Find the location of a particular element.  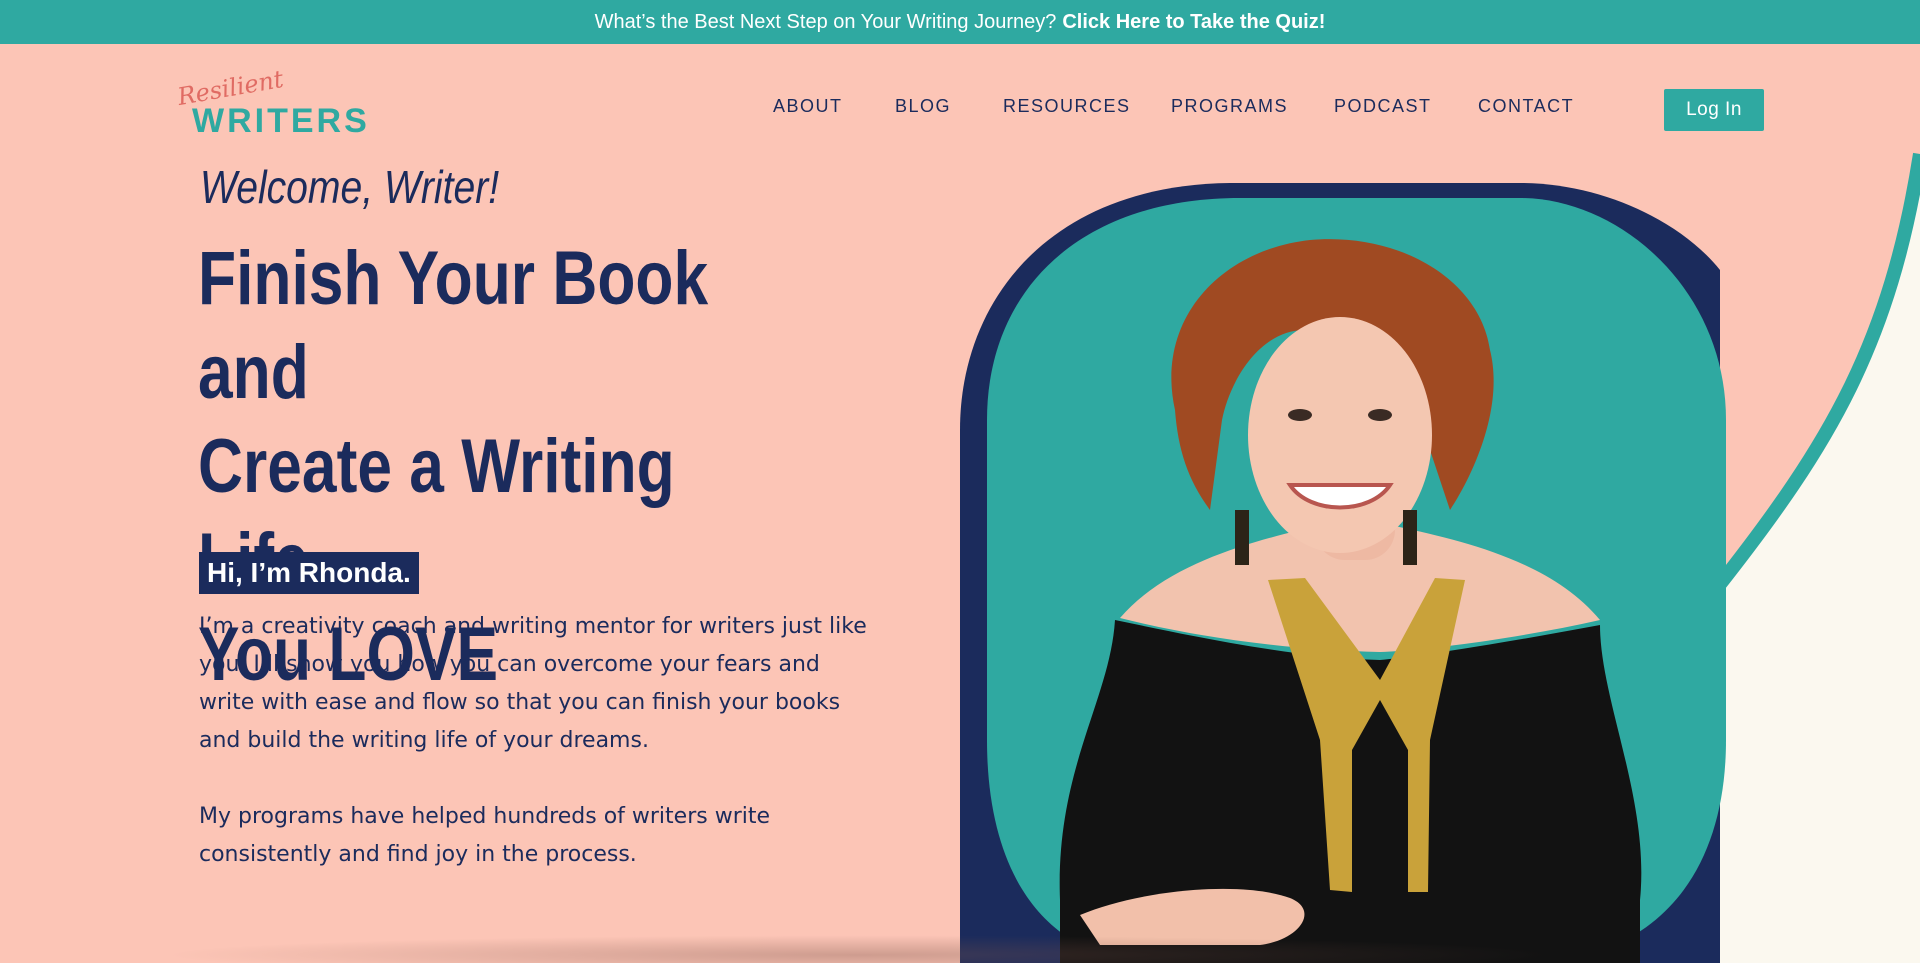

photo-left-eye is located at coordinates (1300, 415).